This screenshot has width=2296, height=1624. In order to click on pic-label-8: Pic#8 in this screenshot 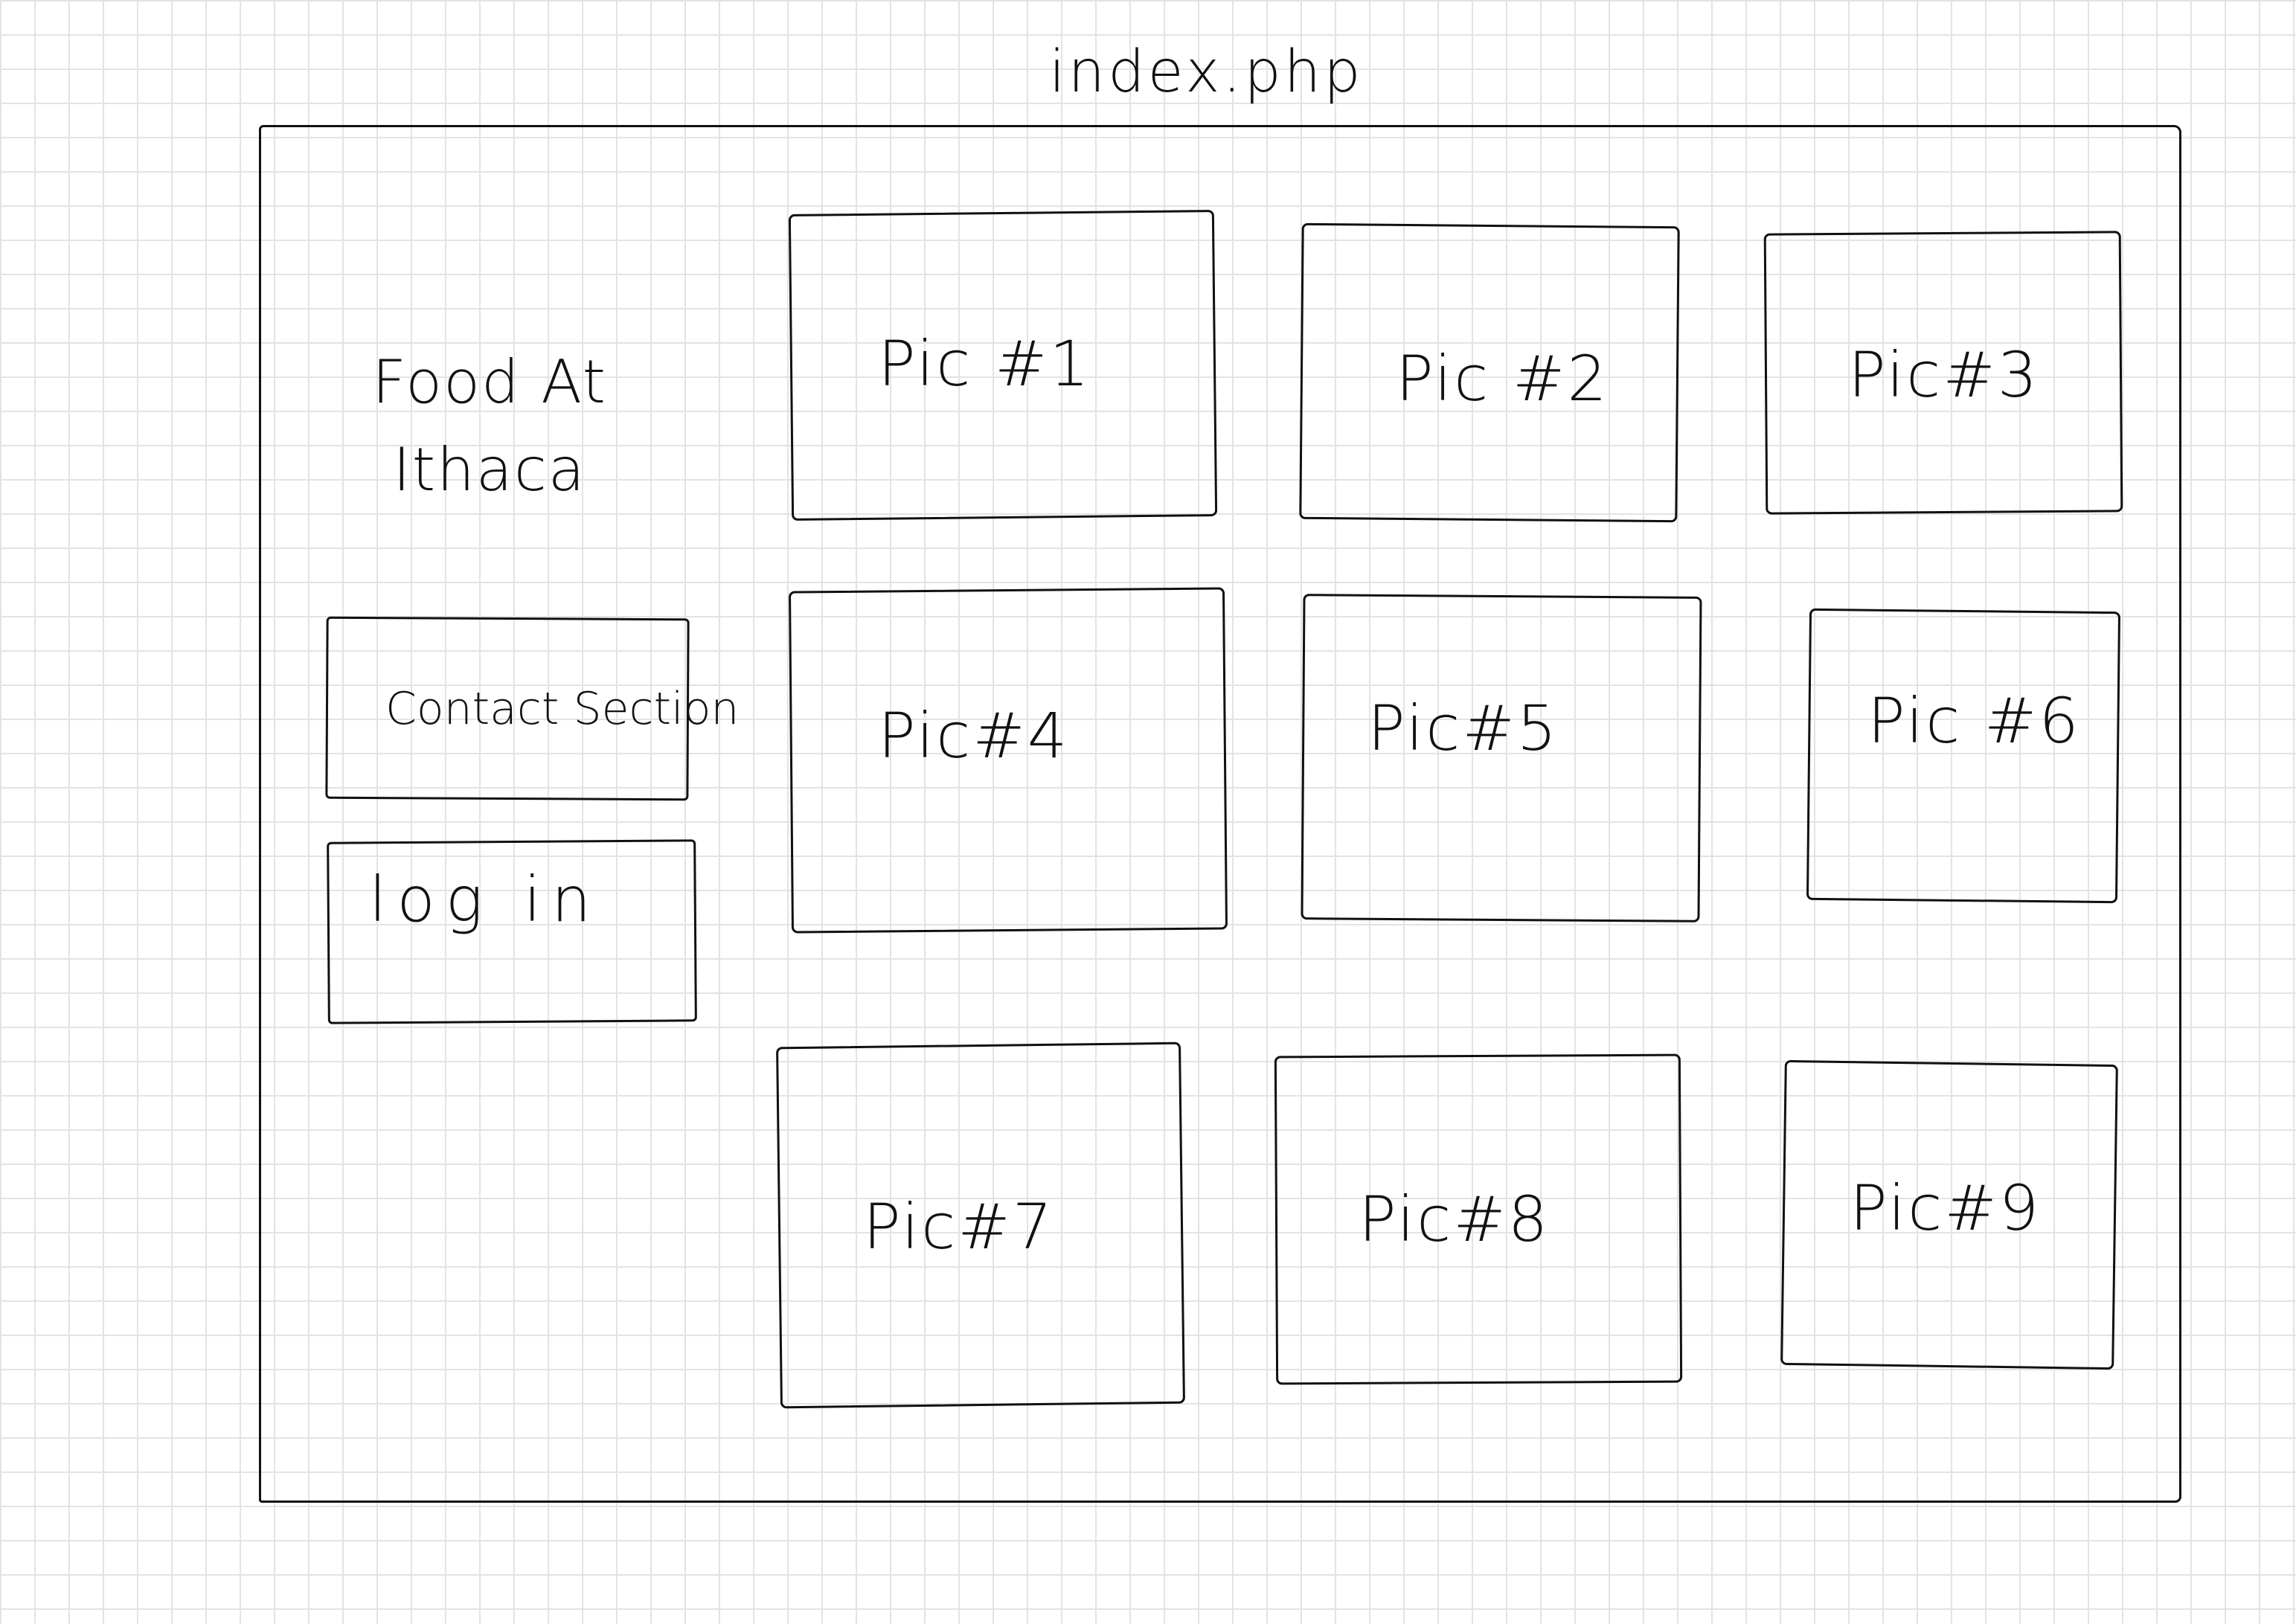, I will do `click(1455, 1220)`.